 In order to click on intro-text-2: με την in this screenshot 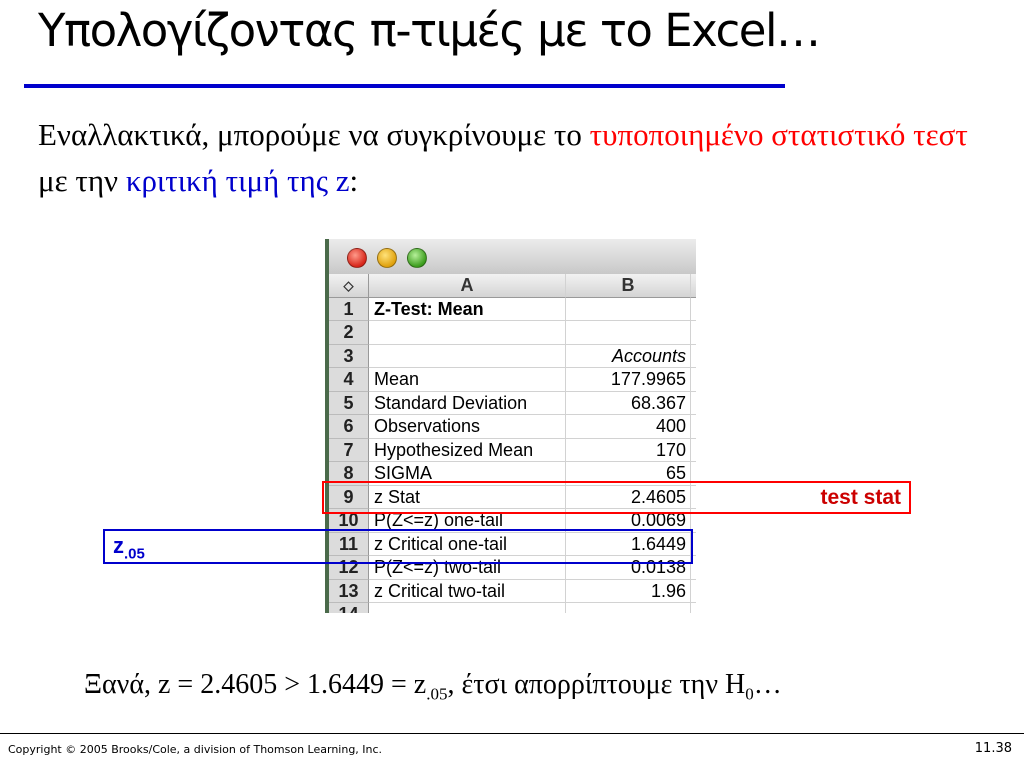, I will do `click(82, 180)`.